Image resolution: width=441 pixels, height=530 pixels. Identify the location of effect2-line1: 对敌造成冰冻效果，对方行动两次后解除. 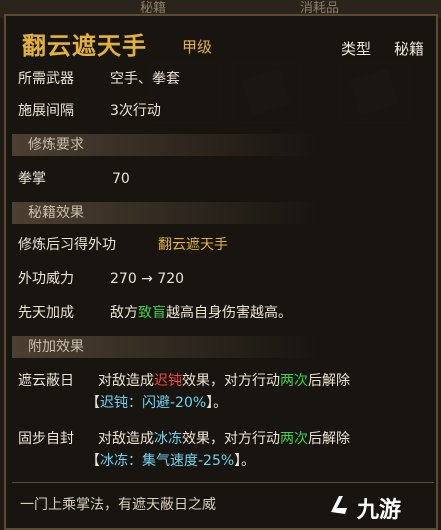
(224, 439).